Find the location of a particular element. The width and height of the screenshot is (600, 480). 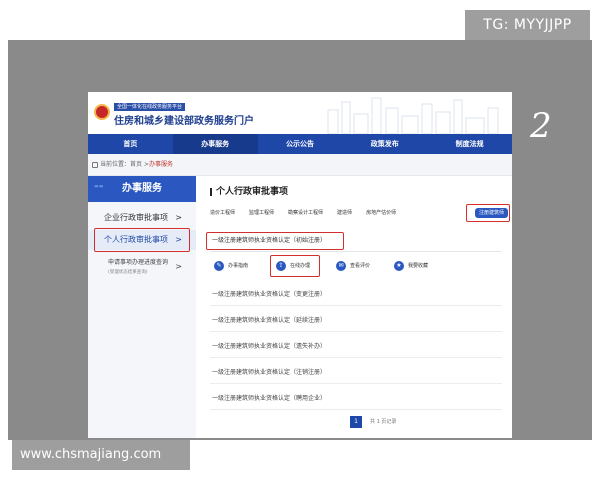

tab-survey-design-engineer: 勘察设计工程师 is located at coordinates (305, 213).